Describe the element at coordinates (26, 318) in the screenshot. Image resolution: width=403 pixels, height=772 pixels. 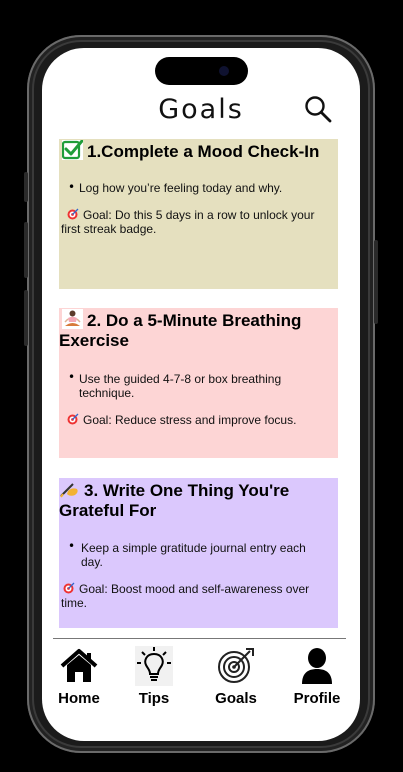
I see `volume-down-button` at that location.